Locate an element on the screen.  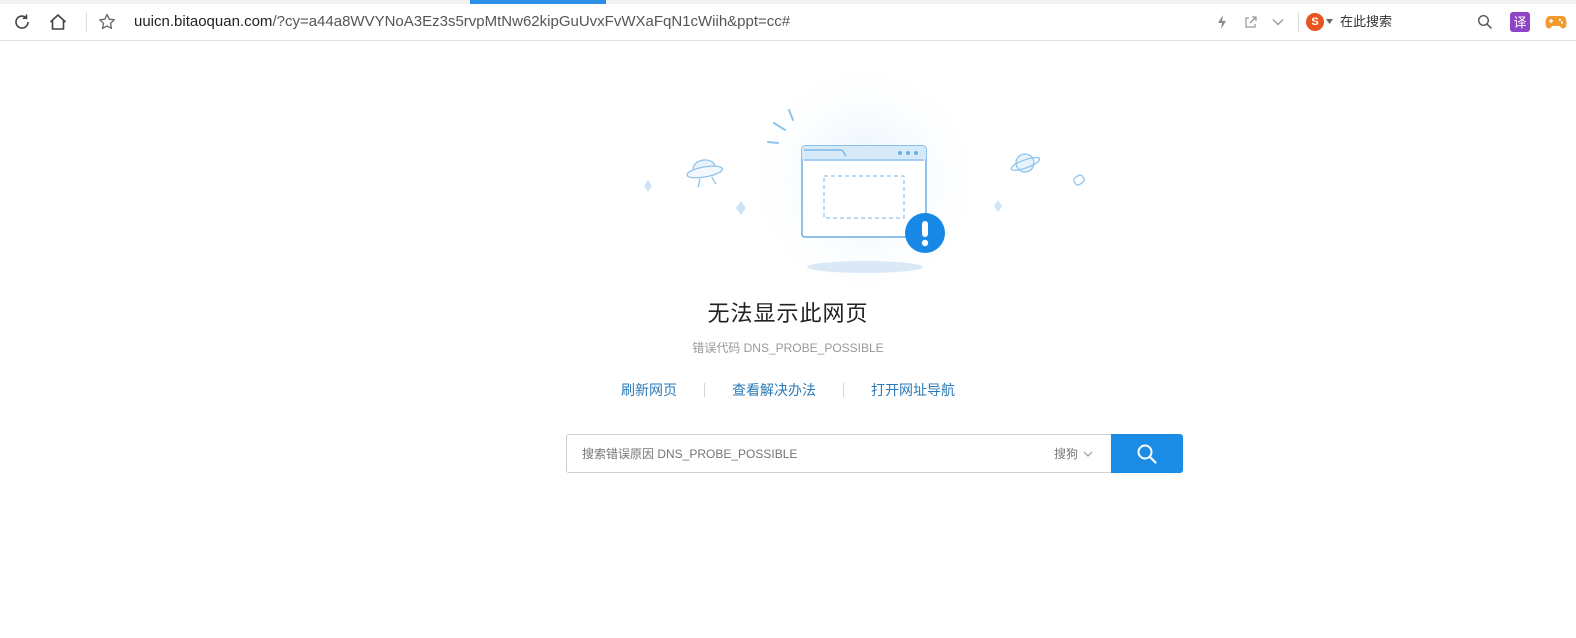
translate-label: 译 is located at coordinates (1520, 22).